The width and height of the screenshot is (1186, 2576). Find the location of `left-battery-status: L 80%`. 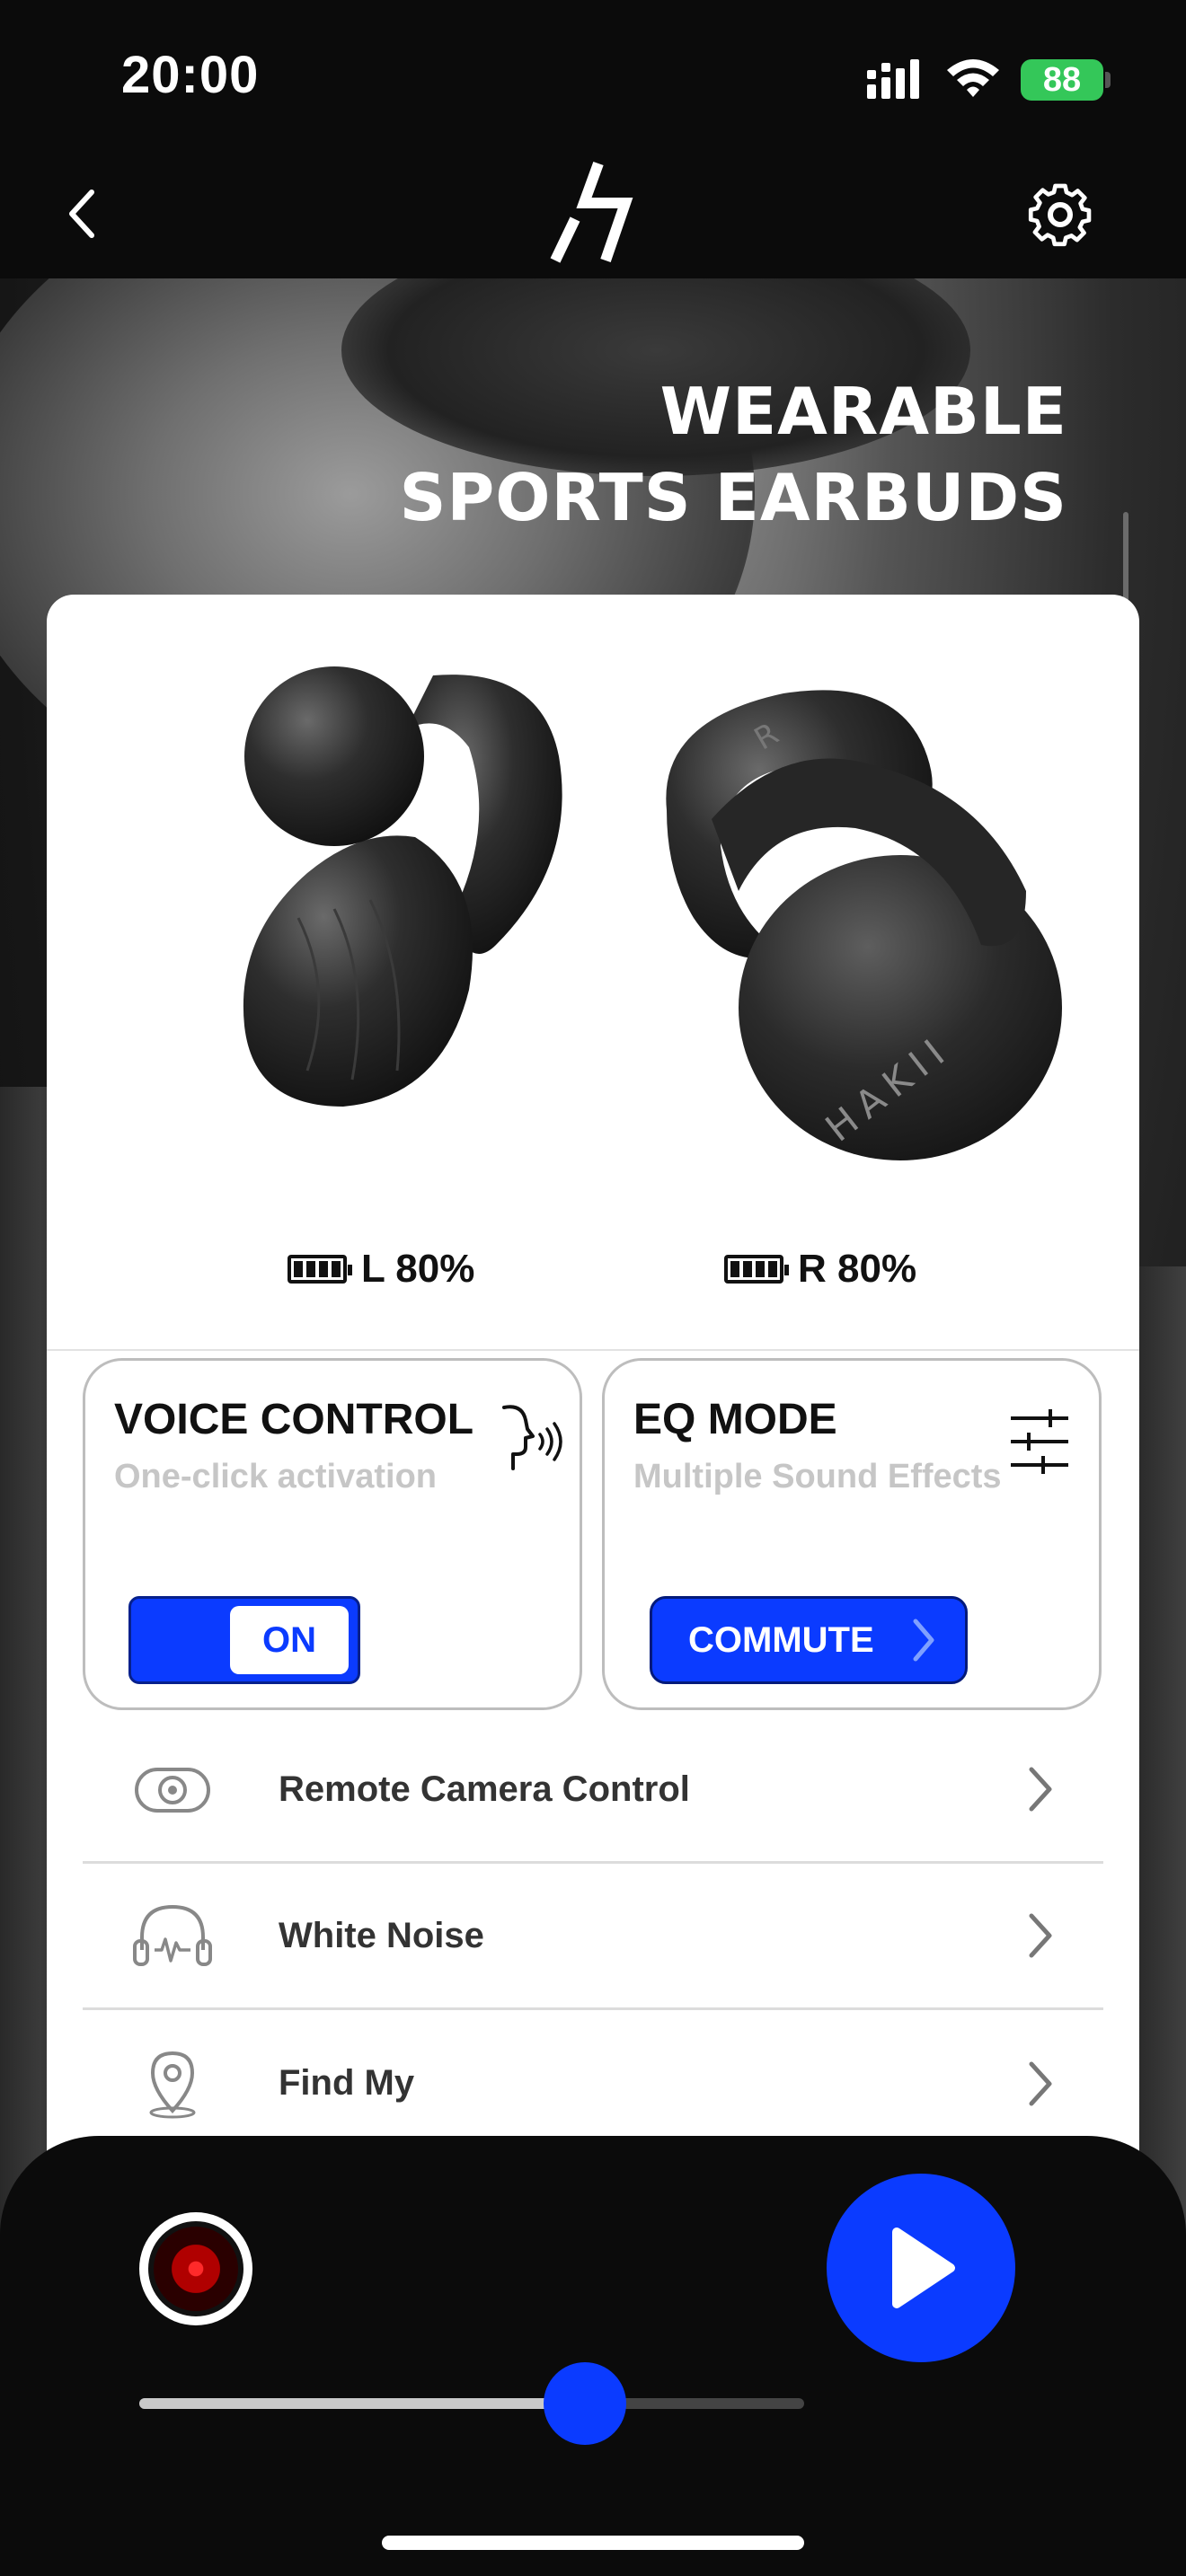

left-battery-status: L 80% is located at coordinates (381, 1269).